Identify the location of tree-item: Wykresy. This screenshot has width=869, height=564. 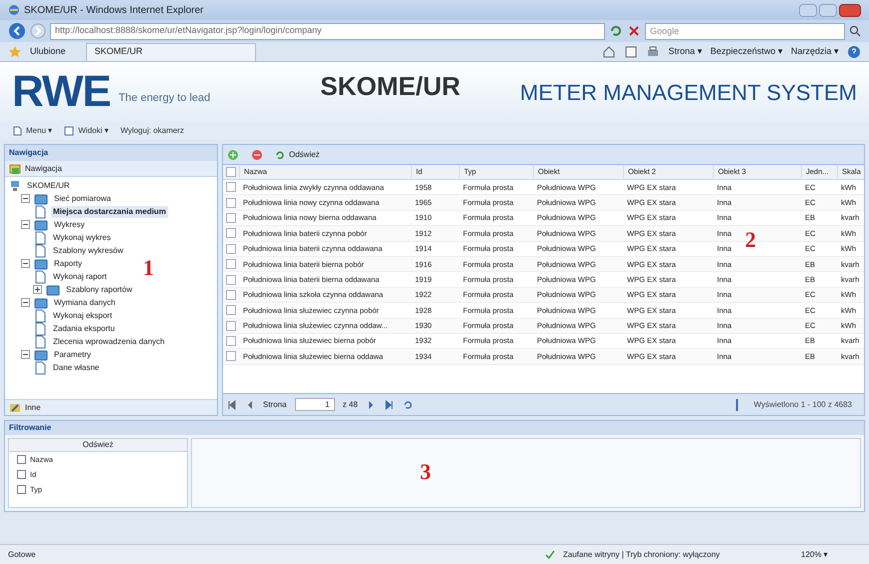
(69, 224).